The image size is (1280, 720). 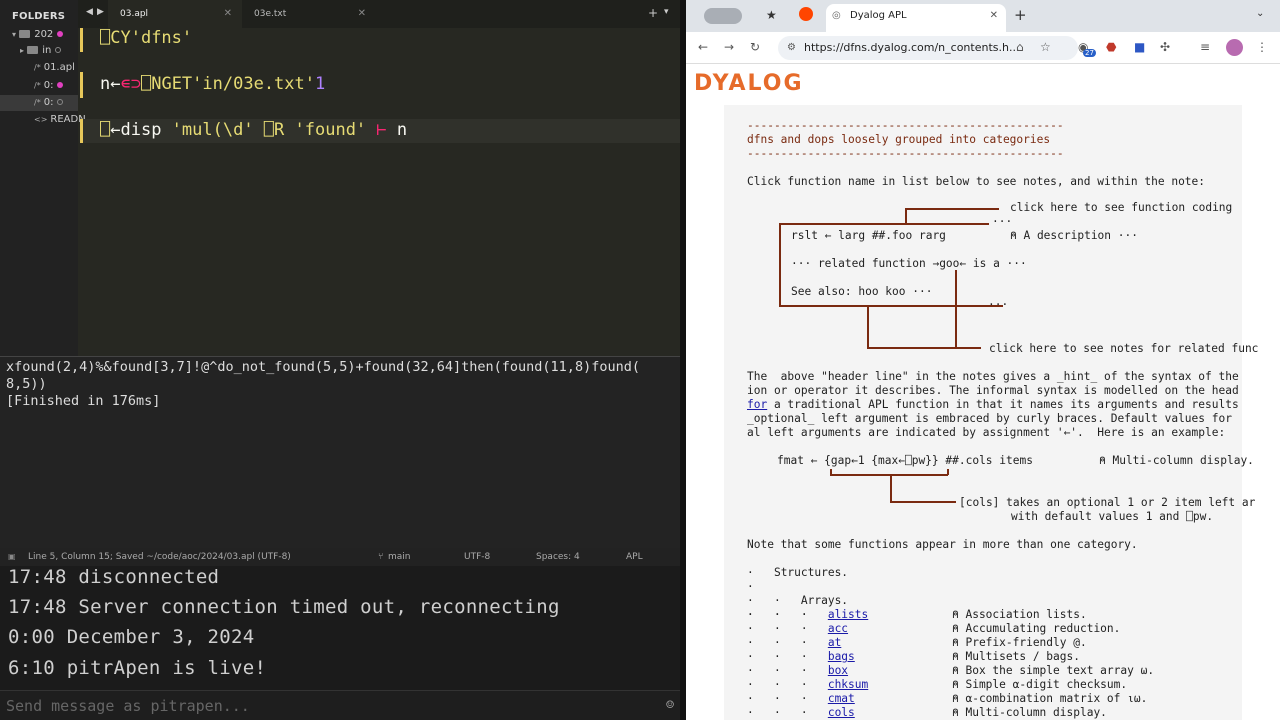 I want to click on avatar, so click(x=1234, y=47).